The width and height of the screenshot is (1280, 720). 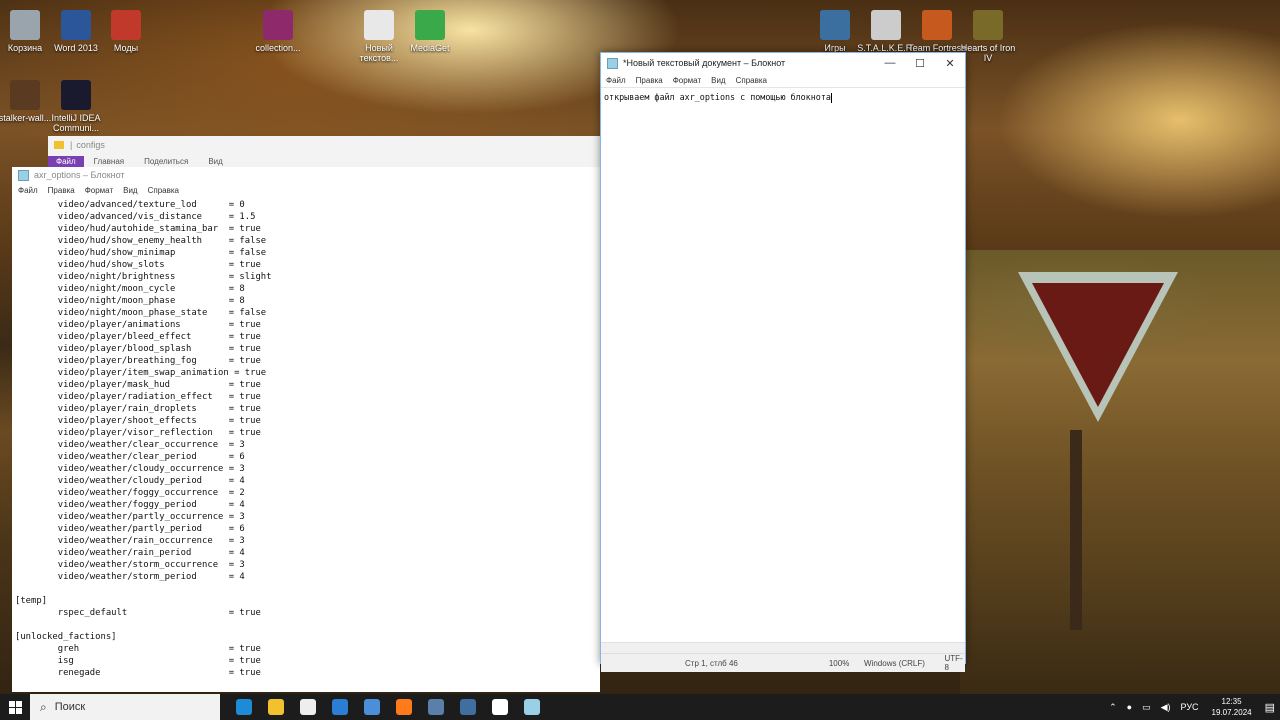 What do you see at coordinates (138, 433) in the screenshot?
I see `code-line: video/player/visor_reflection = true` at bounding box center [138, 433].